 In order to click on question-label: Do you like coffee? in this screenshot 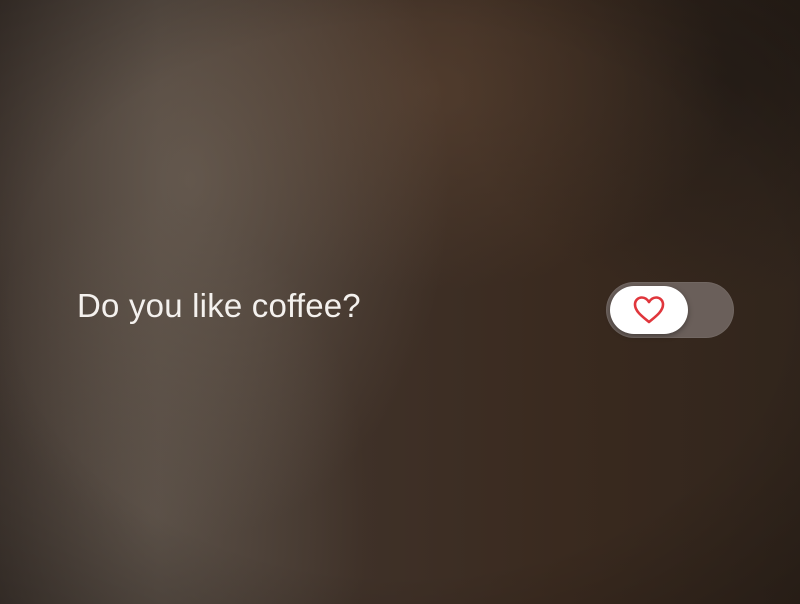, I will do `click(219, 305)`.